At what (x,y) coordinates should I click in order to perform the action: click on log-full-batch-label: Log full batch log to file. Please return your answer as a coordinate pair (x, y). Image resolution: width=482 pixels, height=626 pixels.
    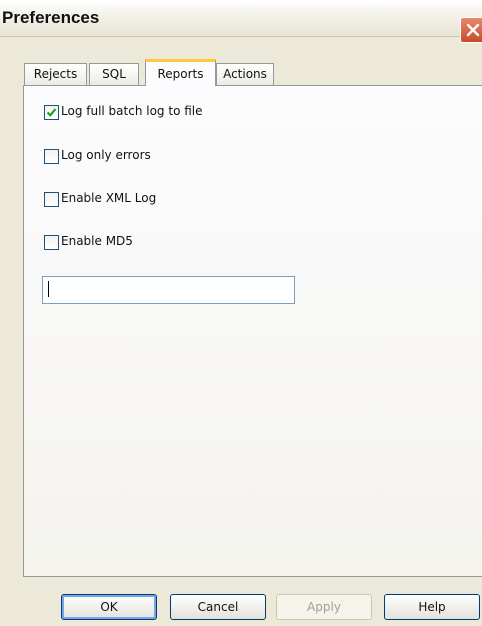
    Looking at the image, I should click on (132, 111).